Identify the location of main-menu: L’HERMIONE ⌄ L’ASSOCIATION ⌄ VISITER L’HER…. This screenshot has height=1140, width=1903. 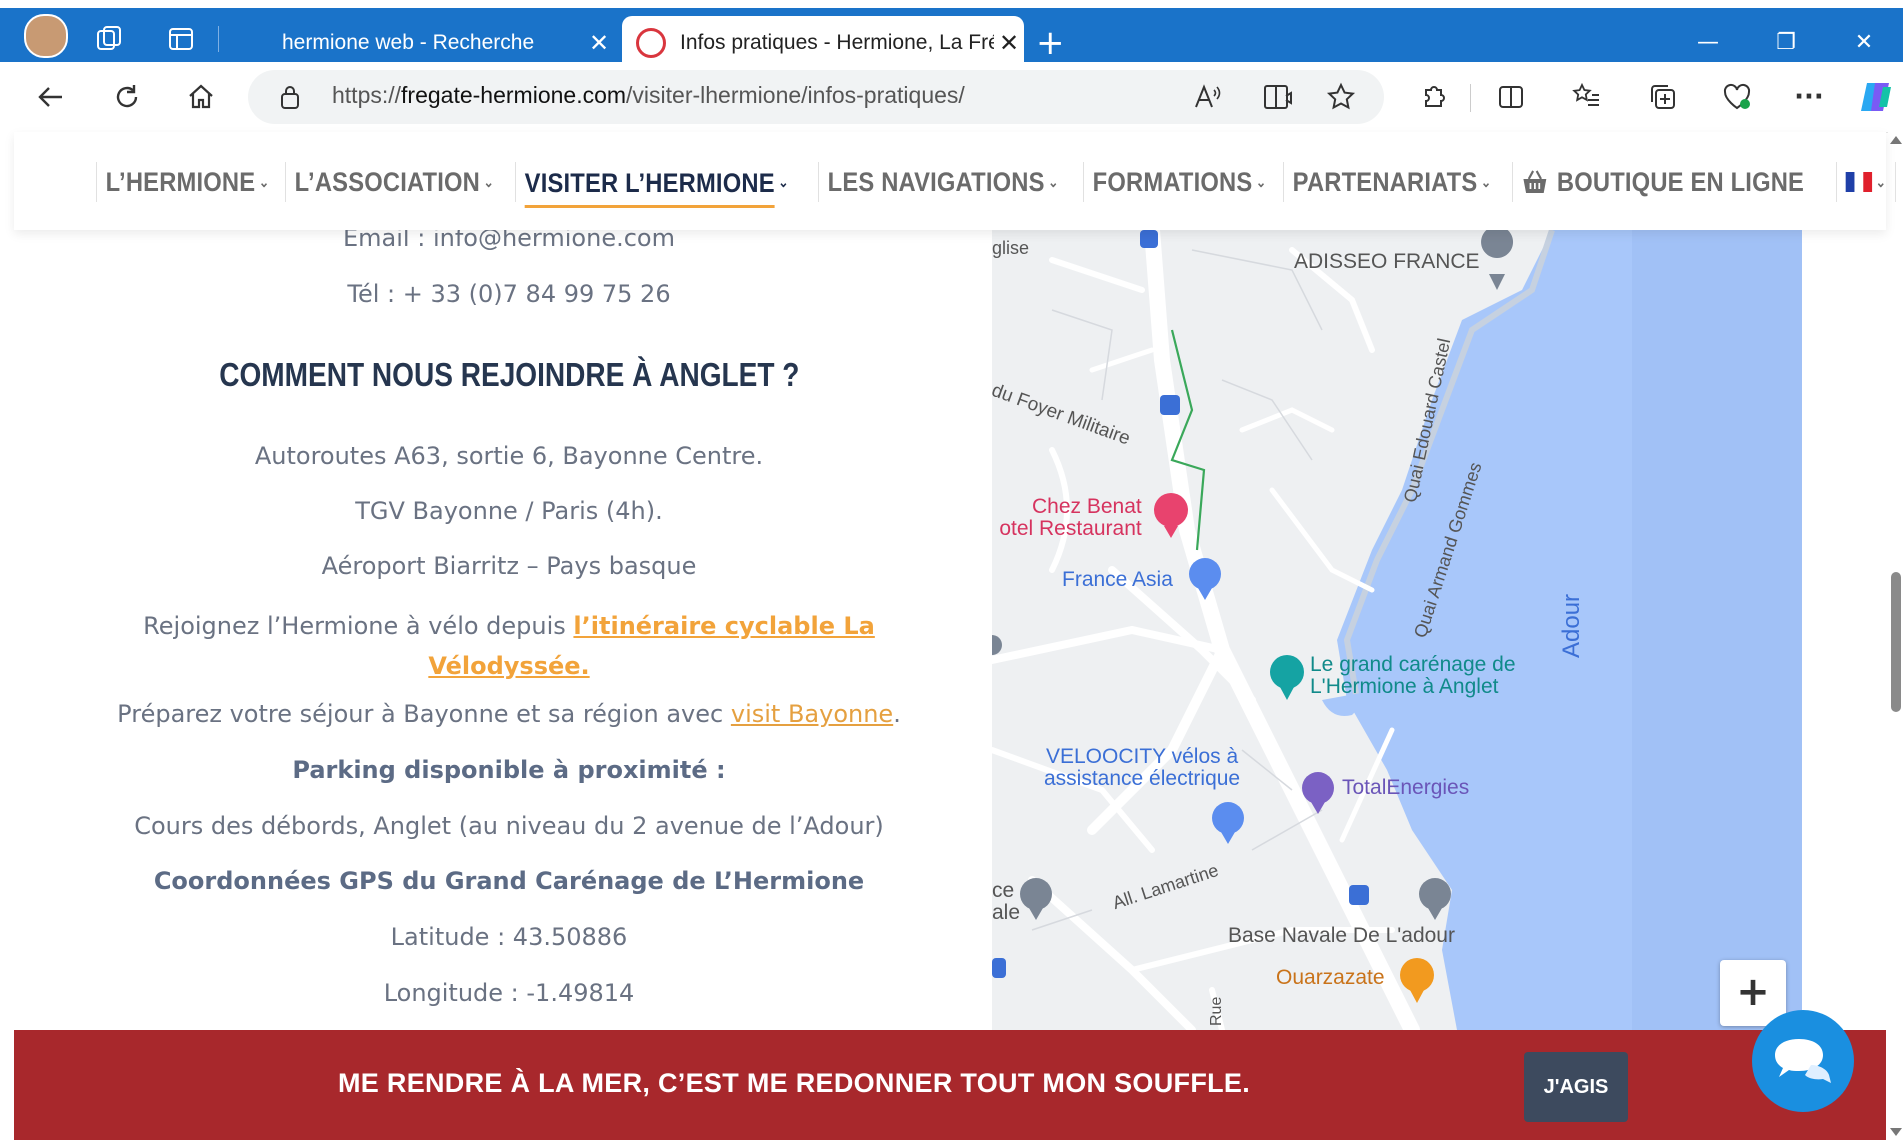
(996, 185).